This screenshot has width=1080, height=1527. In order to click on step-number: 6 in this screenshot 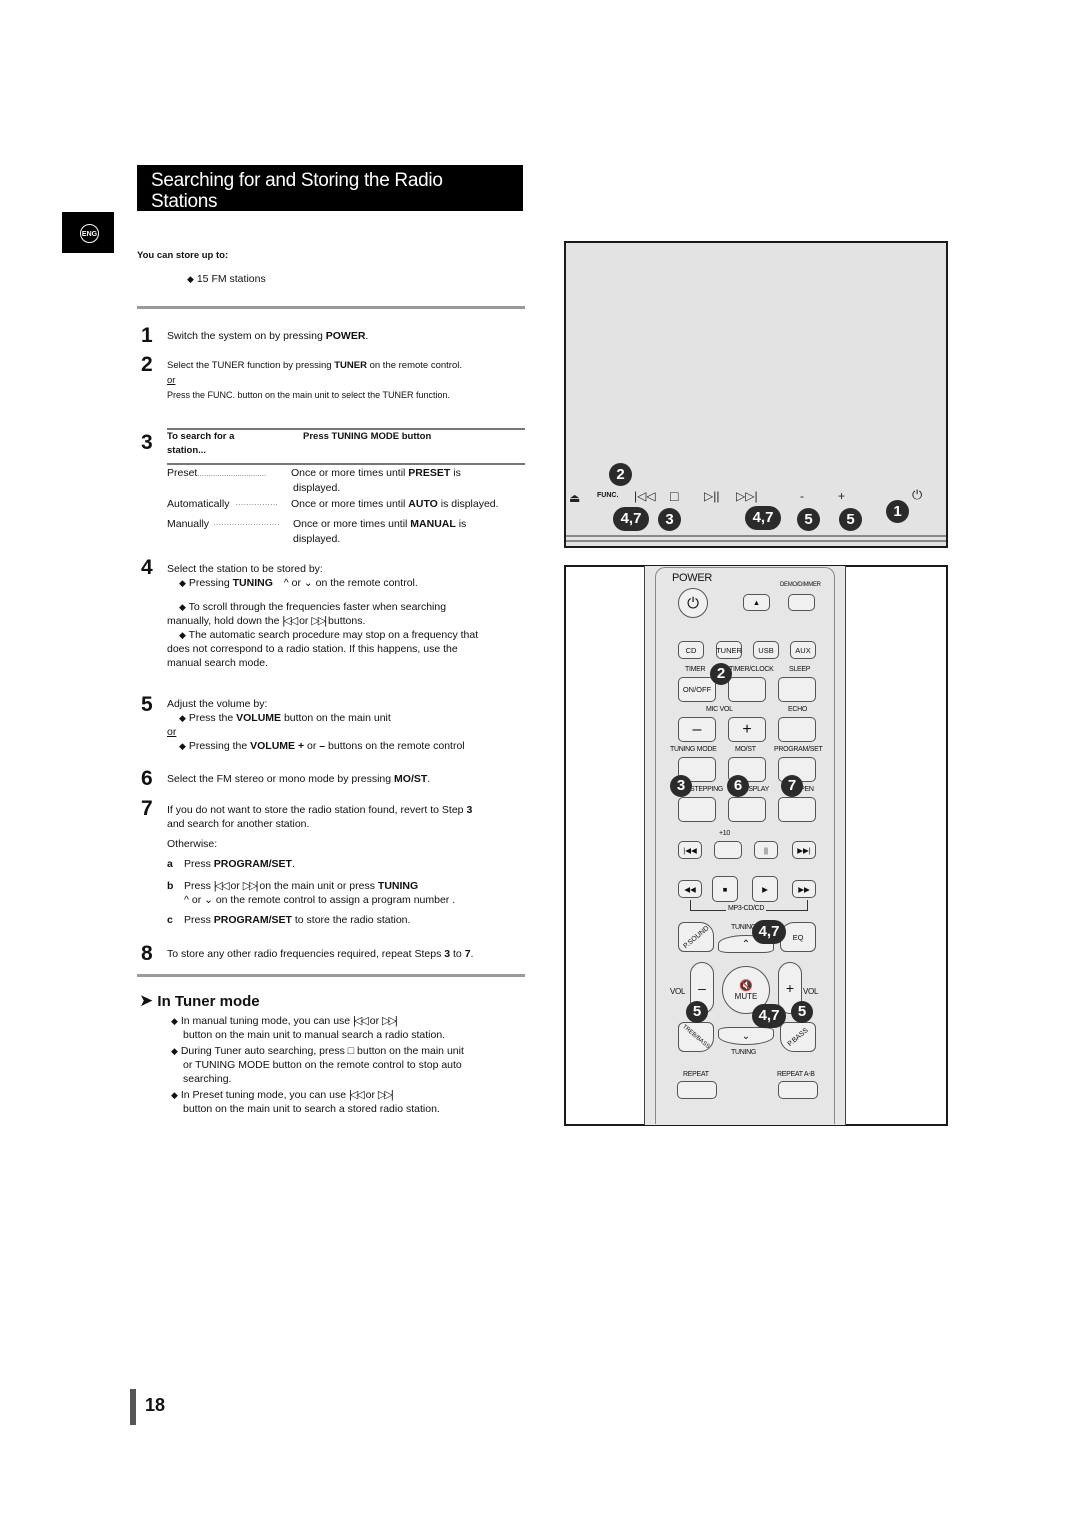, I will do `click(147, 778)`.